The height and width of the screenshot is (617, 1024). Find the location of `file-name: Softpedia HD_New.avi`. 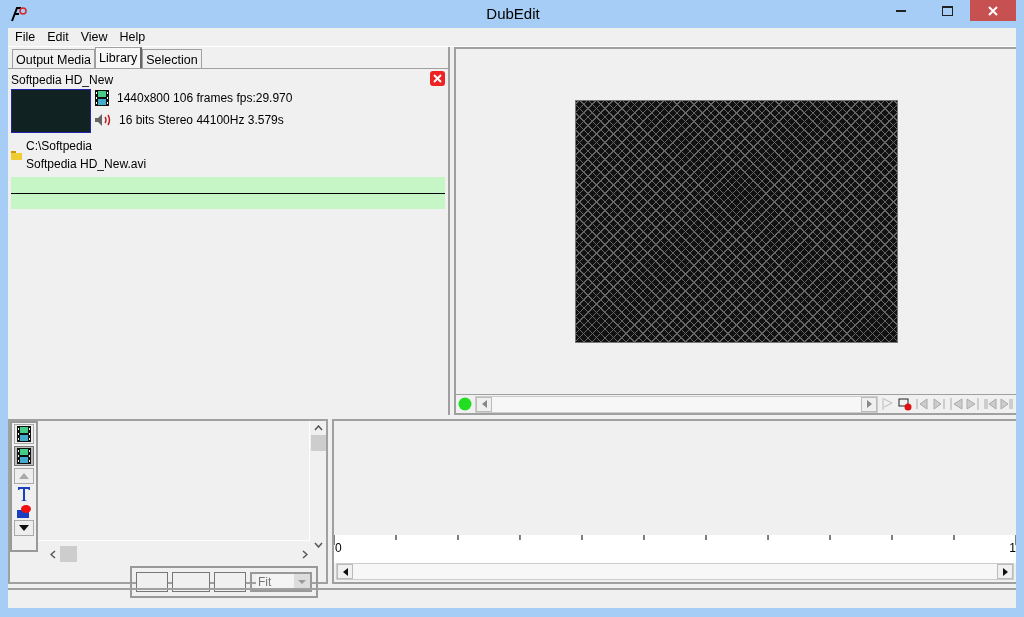

file-name: Softpedia HD_New.avi is located at coordinates (86, 164).